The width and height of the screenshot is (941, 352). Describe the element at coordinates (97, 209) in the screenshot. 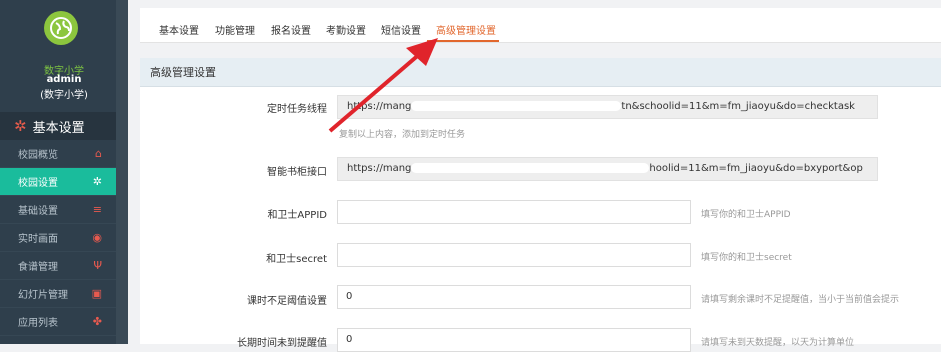

I see `list-icon: ≡` at that location.